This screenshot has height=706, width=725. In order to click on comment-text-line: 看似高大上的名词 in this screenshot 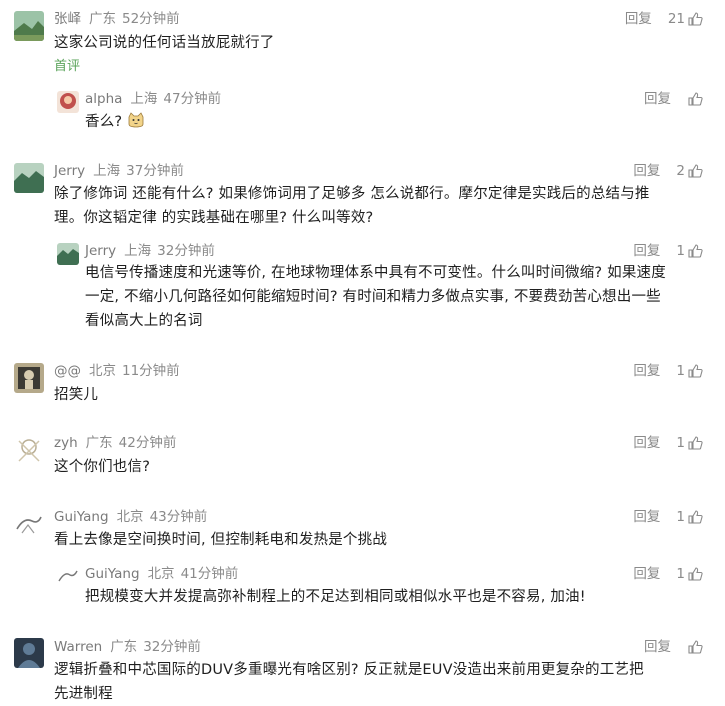, I will do `click(144, 321)`.